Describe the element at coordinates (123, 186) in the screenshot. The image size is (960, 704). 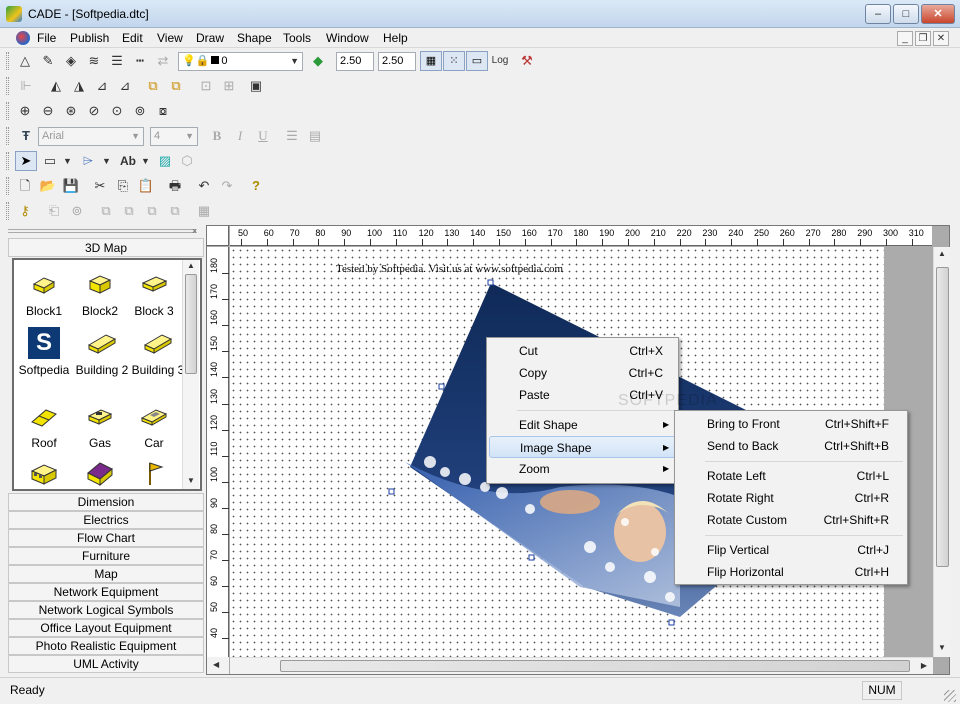
I see `copy-icon: ⎘` at that location.